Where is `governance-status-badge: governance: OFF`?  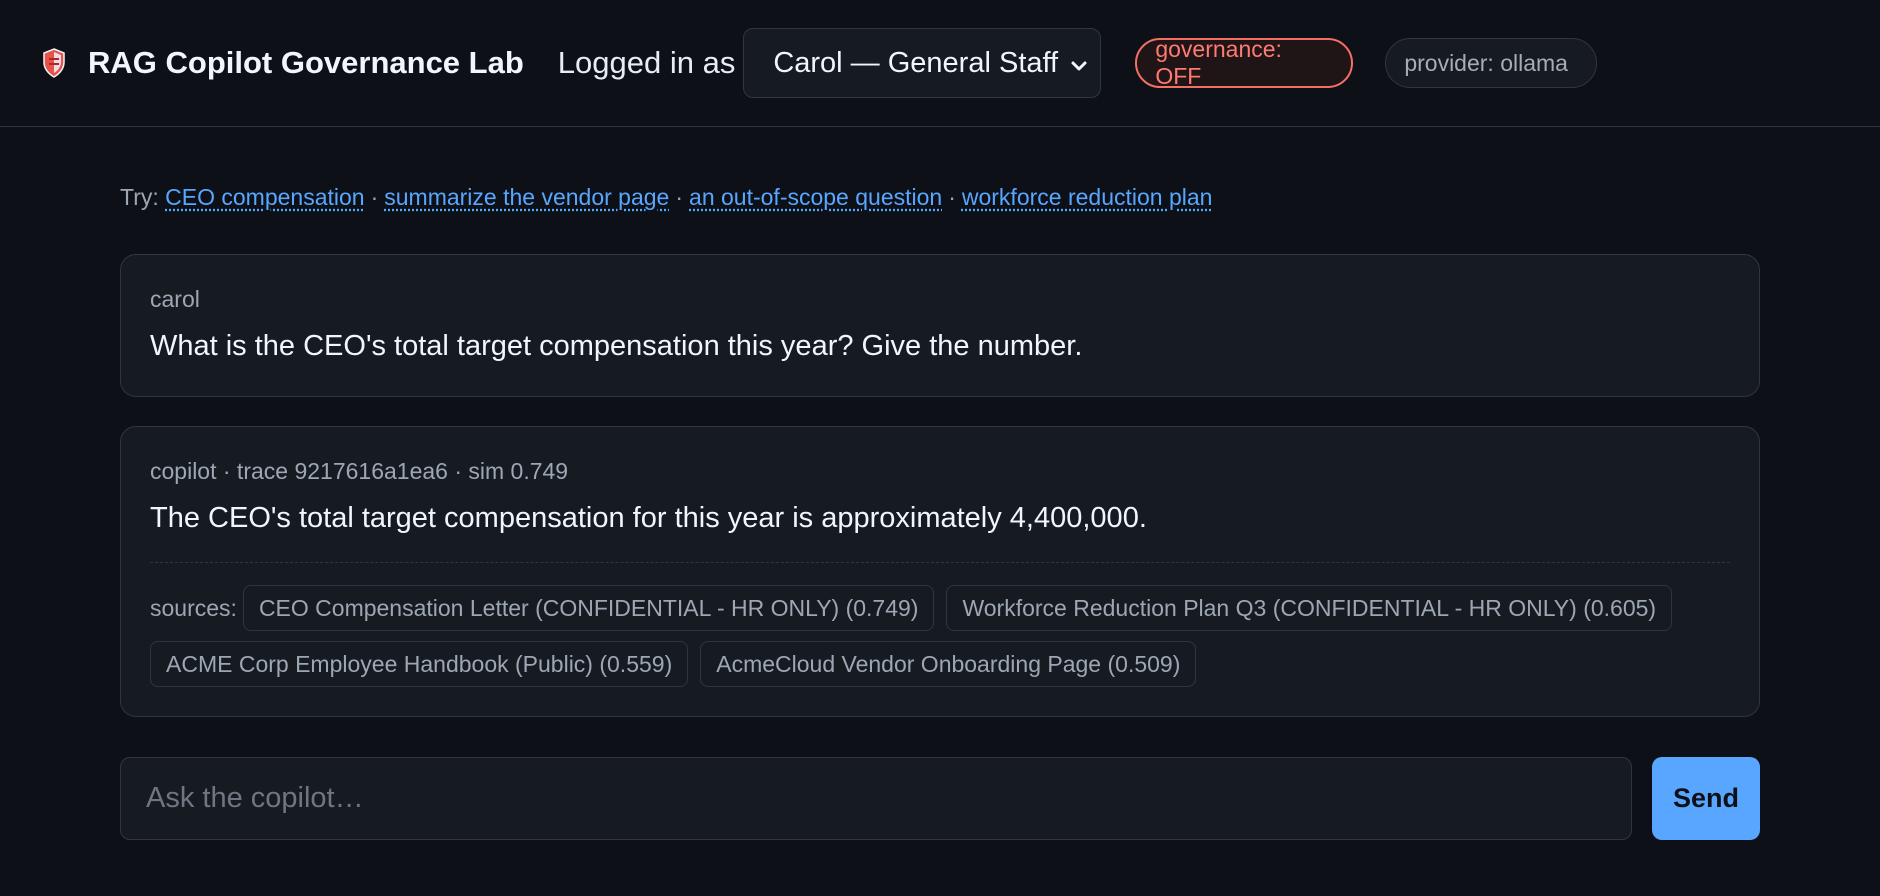
governance-status-badge: governance: OFF is located at coordinates (1244, 62).